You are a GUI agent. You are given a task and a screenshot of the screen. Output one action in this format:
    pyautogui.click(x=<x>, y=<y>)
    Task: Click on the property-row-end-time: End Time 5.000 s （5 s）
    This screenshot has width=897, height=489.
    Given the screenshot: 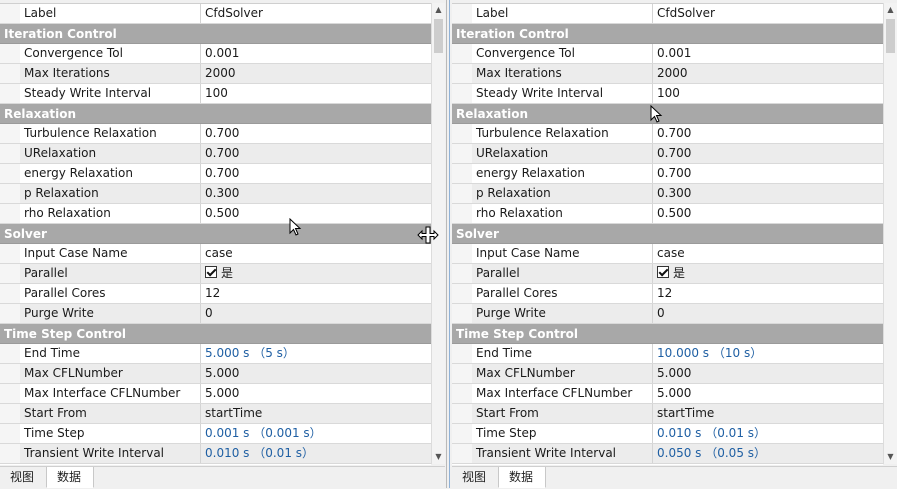 What is the action you would take?
    pyautogui.click(x=215, y=354)
    